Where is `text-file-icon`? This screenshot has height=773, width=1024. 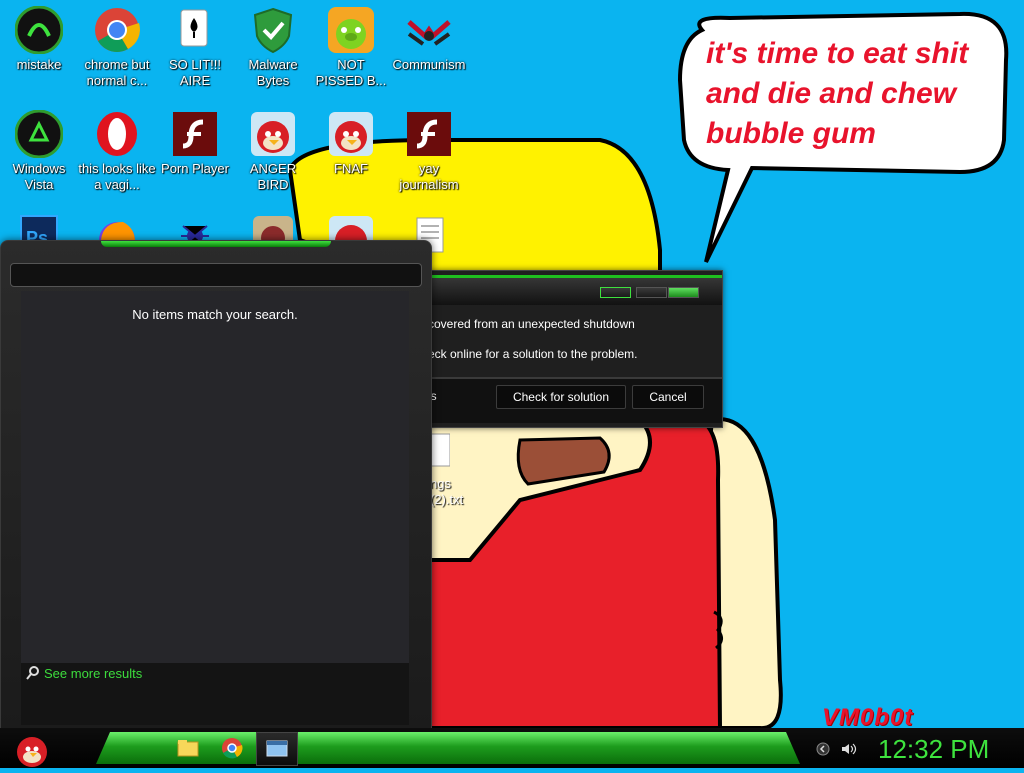
text-file-icon is located at coordinates (440, 450).